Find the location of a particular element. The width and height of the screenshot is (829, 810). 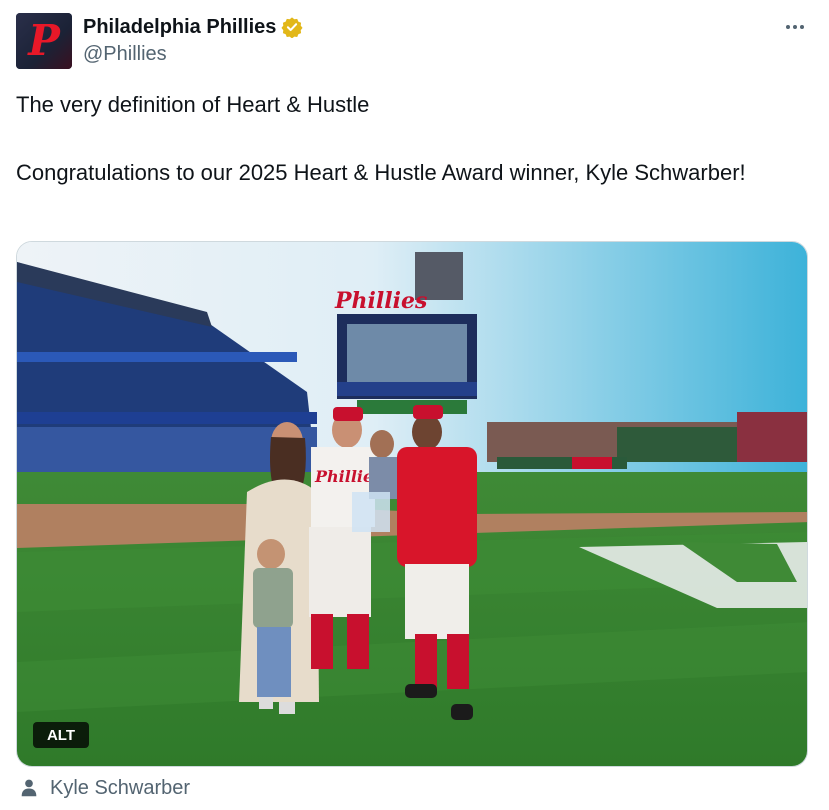

name-row: Philadelphia Phillies is located at coordinates (193, 27).